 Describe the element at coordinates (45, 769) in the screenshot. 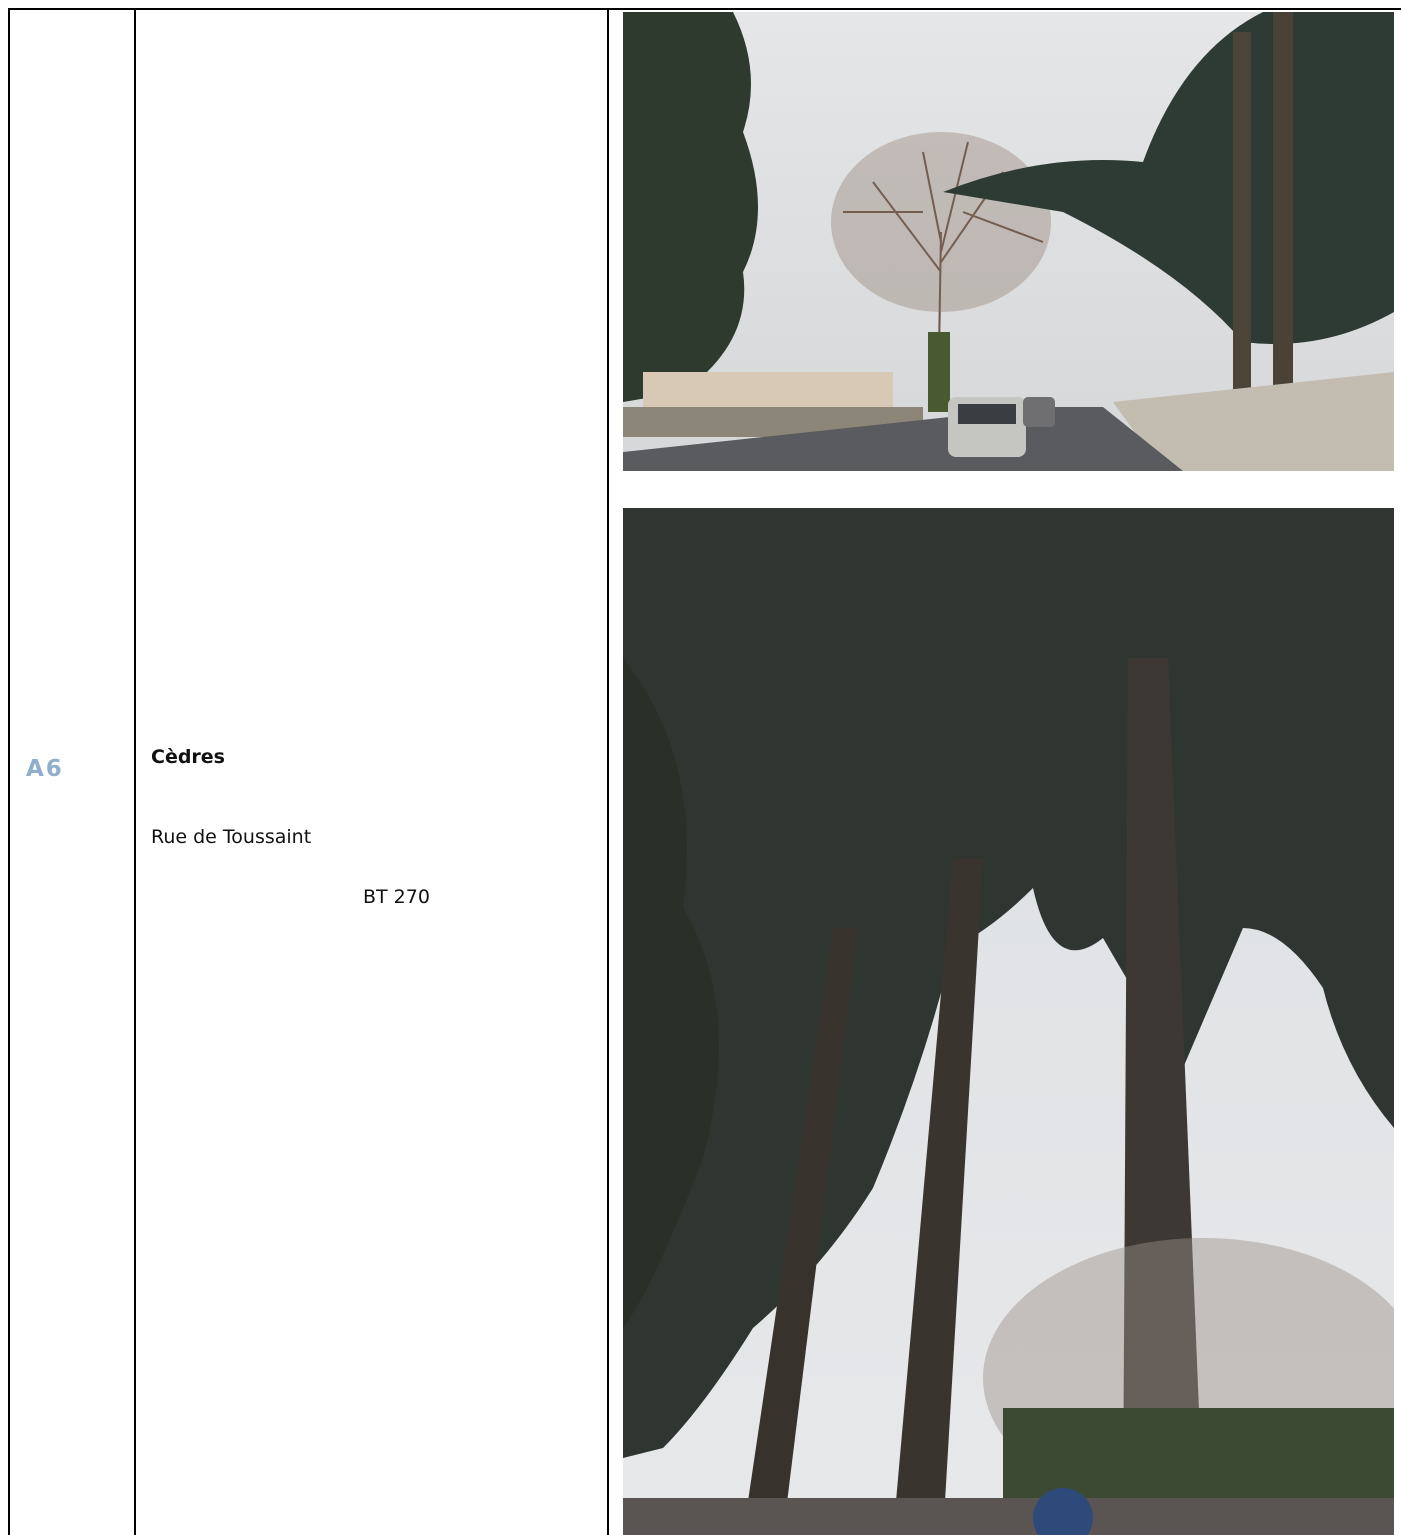

I see `tree-code: A6` at that location.